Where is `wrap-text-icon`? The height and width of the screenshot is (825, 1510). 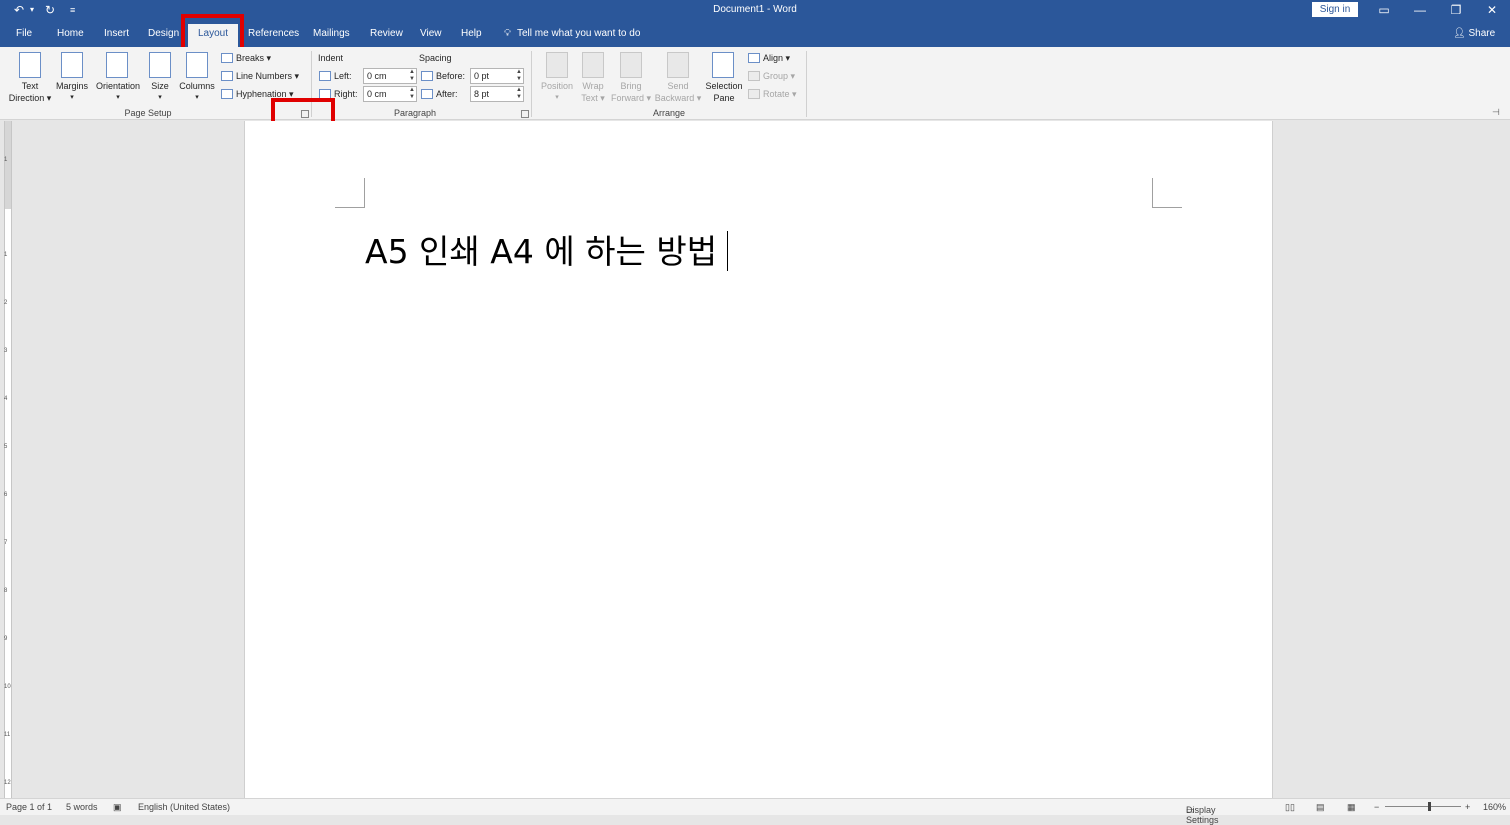
wrap-text-icon is located at coordinates (593, 65).